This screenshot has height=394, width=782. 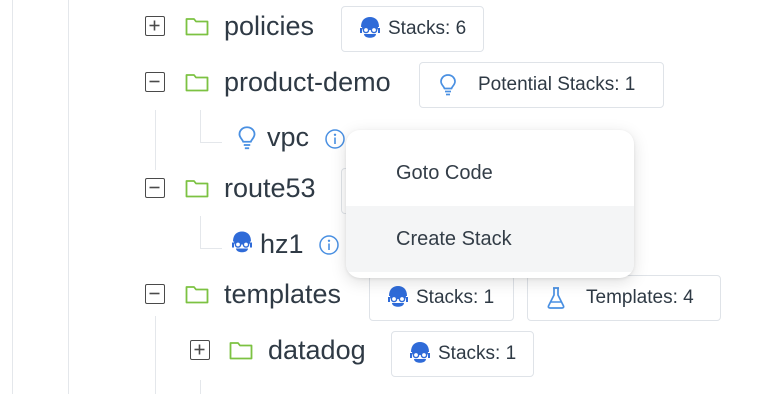 I want to click on menu-item-create-stack: Create Stack, so click(x=490, y=239).